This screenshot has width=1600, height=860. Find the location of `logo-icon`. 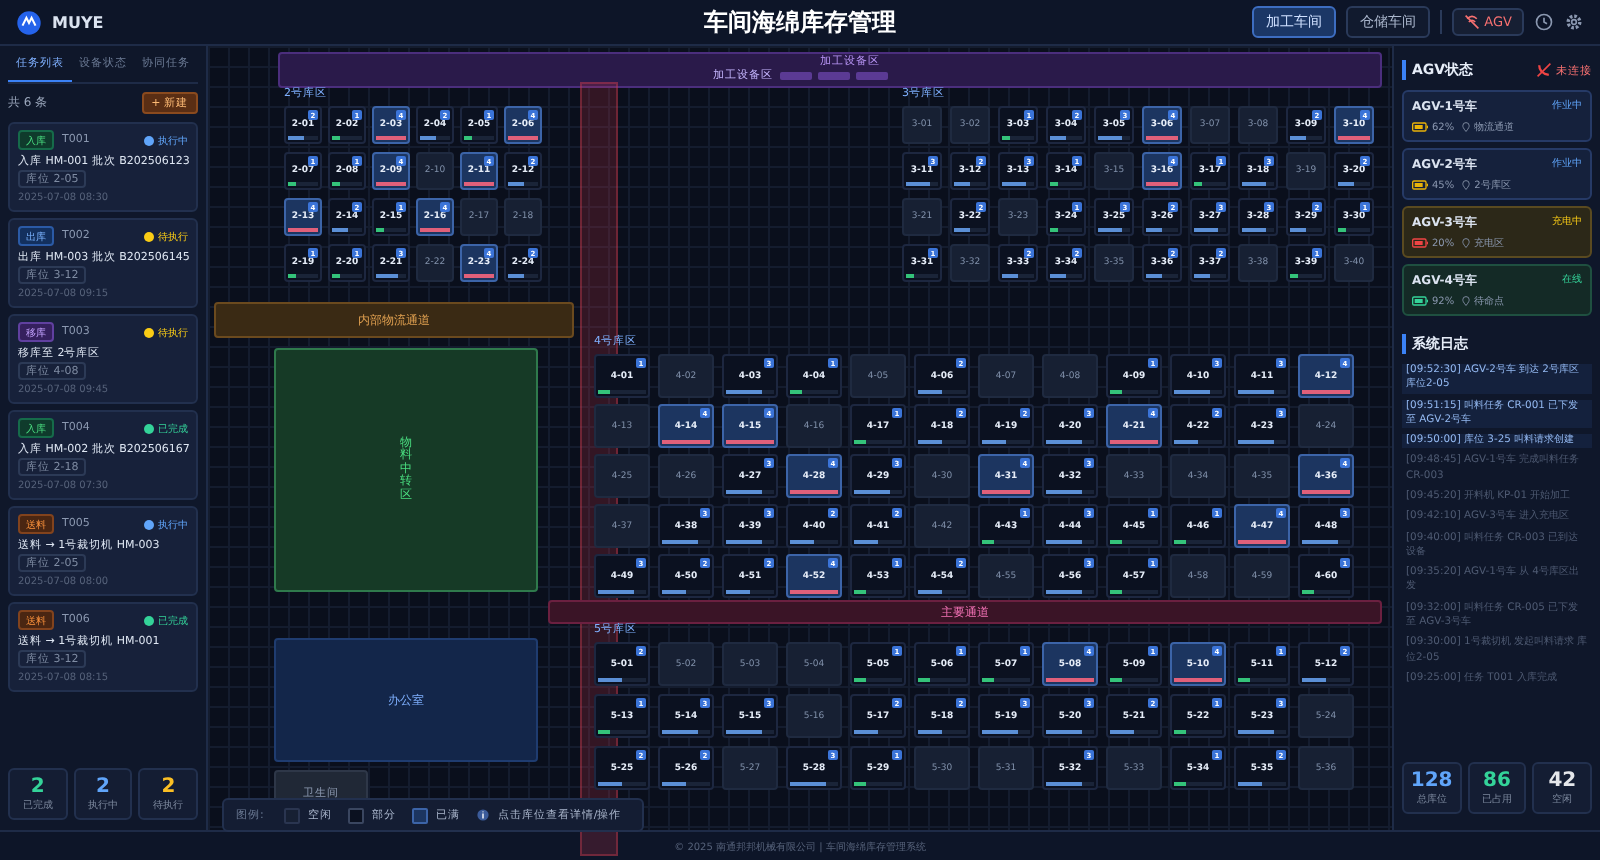

logo-icon is located at coordinates (29, 22).